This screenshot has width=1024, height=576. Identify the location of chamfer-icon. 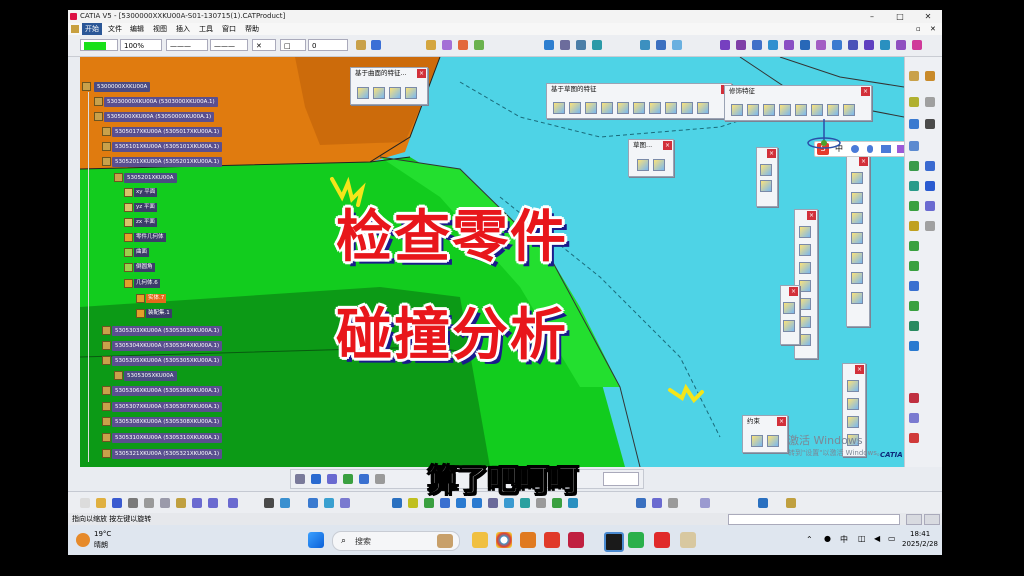
(753, 110).